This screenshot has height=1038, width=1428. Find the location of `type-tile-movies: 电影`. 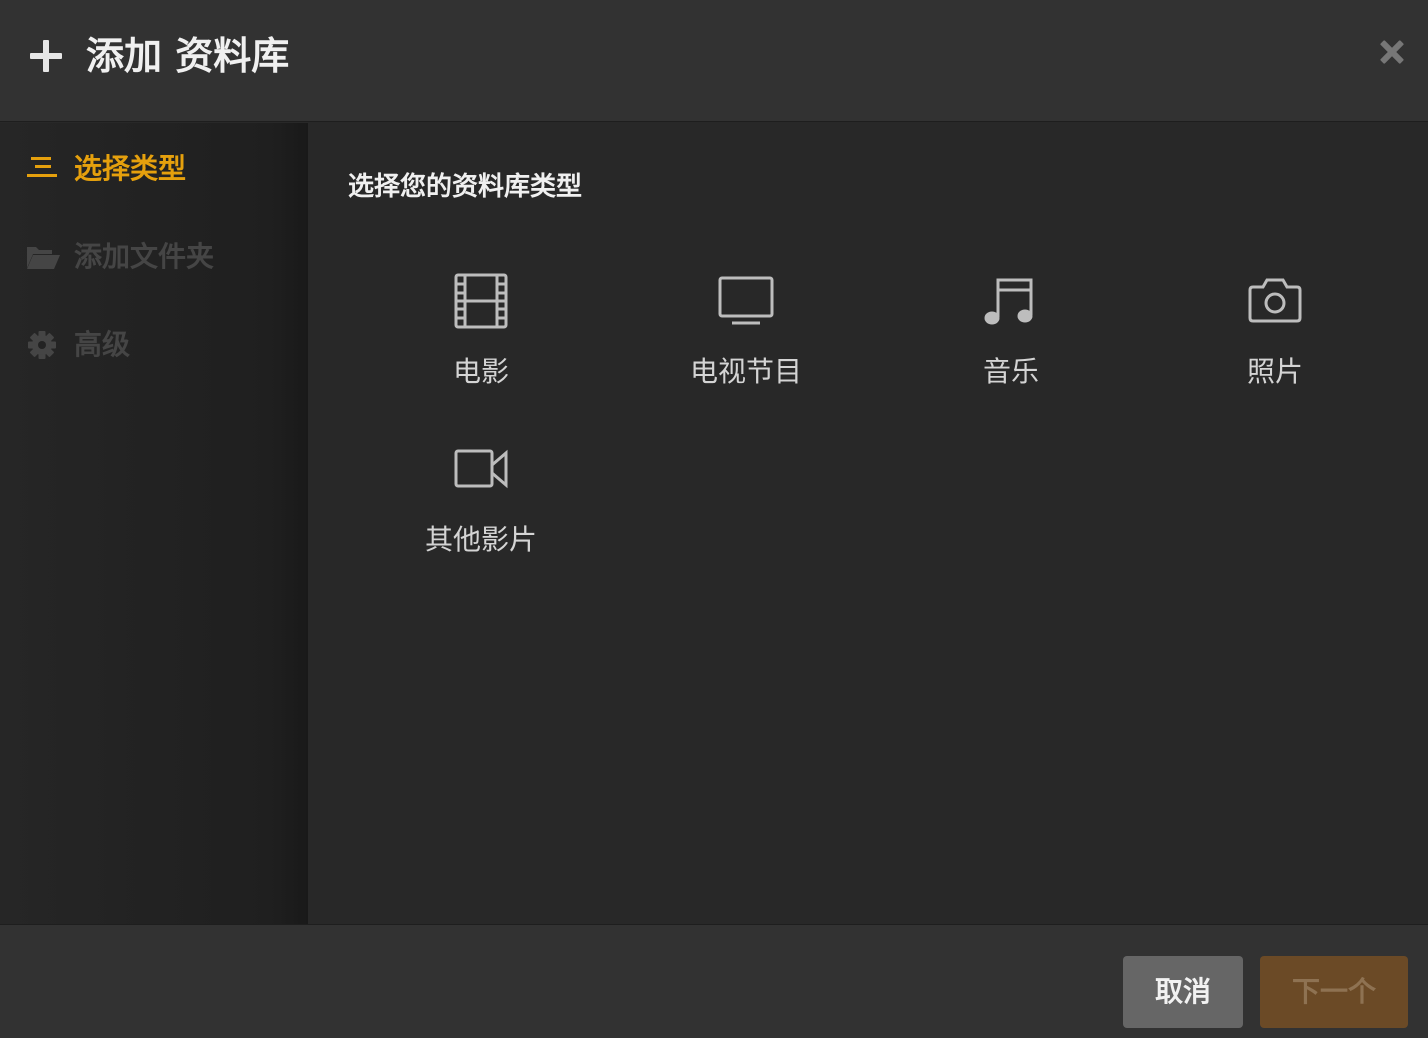

type-tile-movies: 电影 is located at coordinates (481, 346).